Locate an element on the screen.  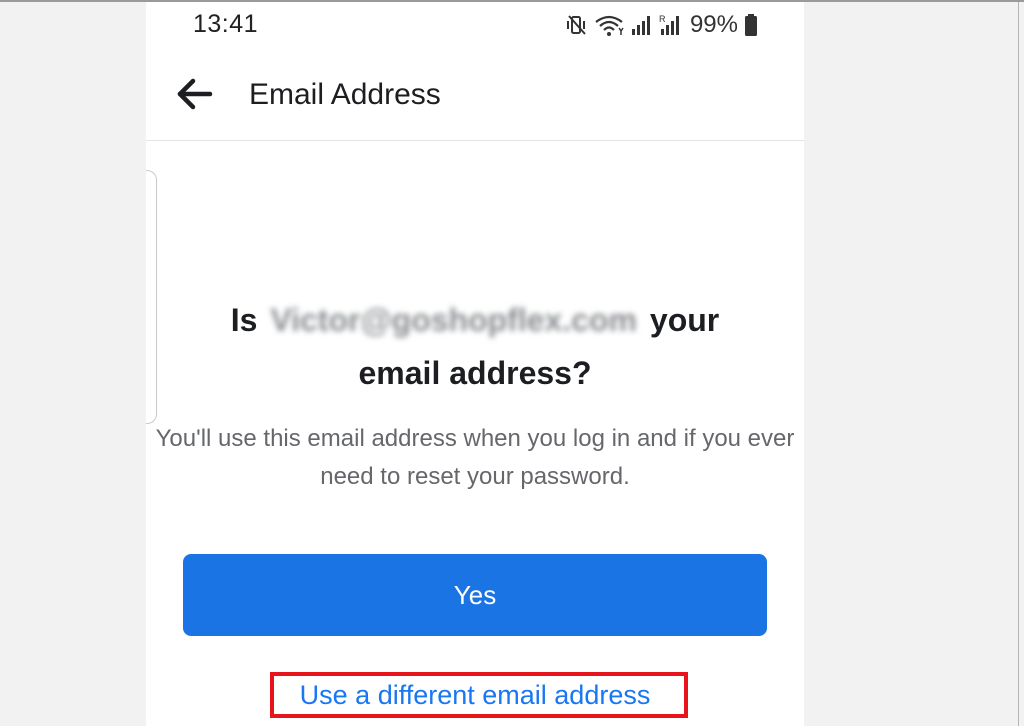
yes-button: Yes is located at coordinates (475, 595).